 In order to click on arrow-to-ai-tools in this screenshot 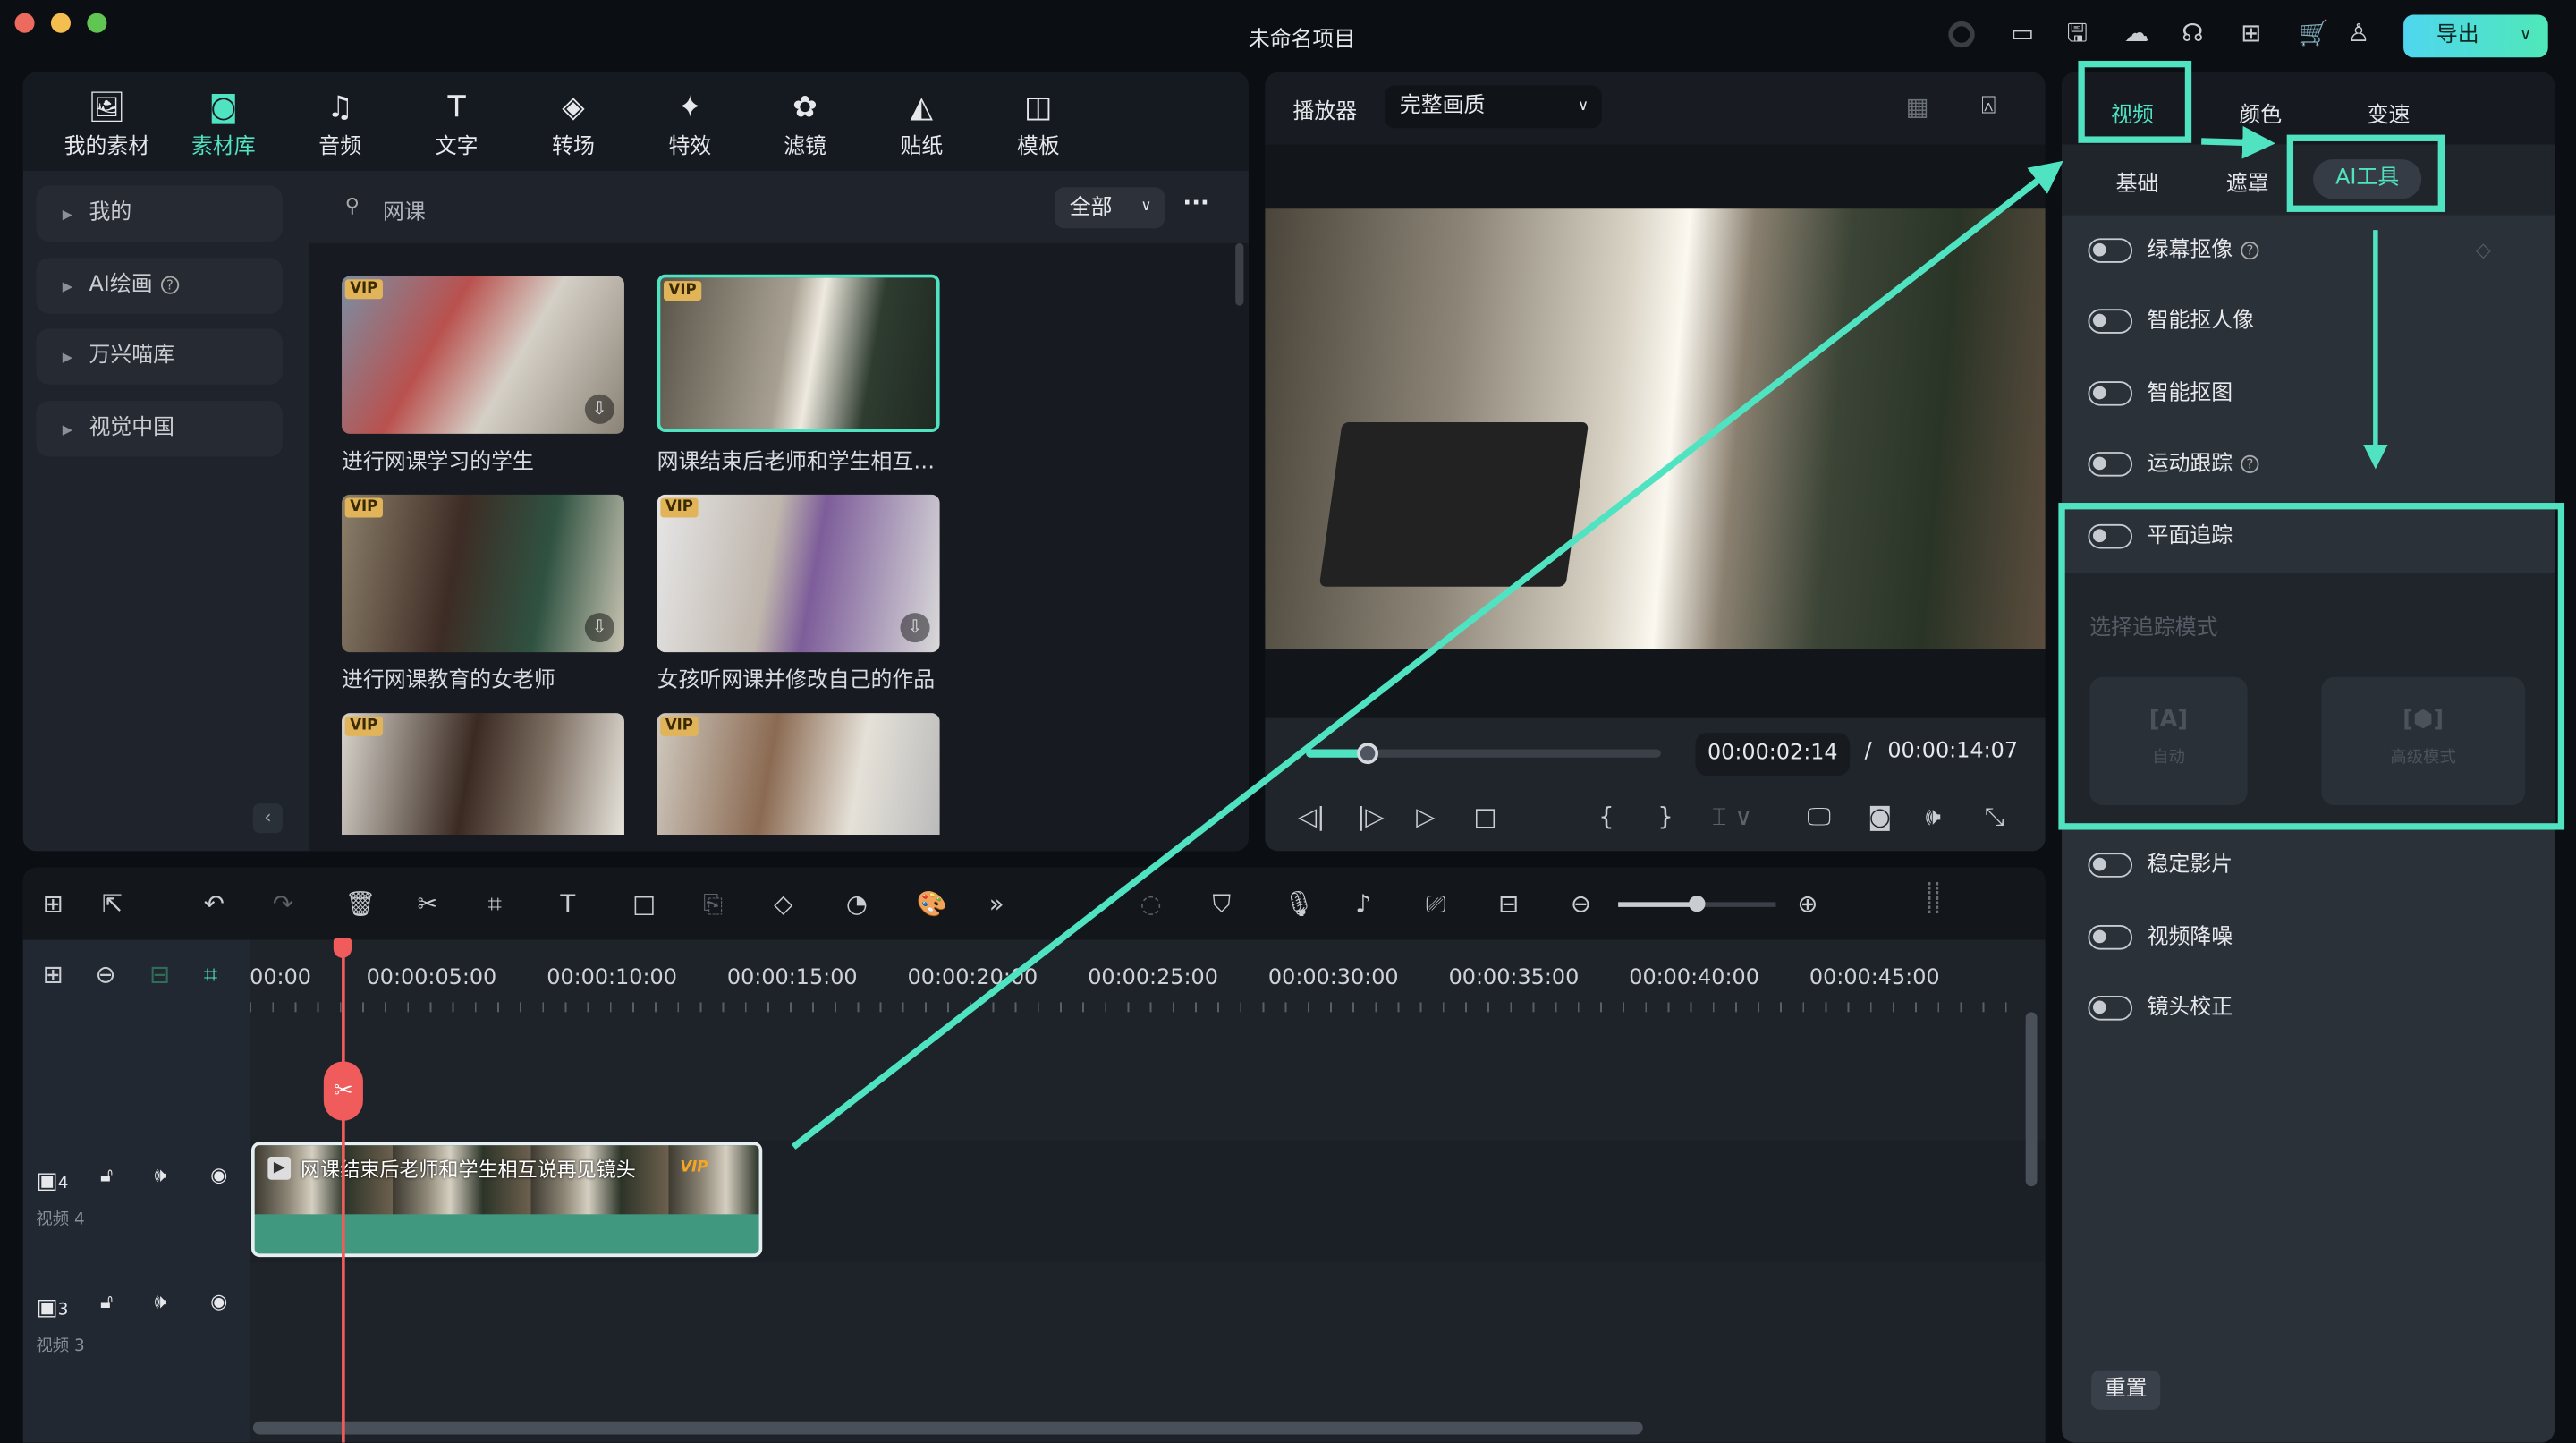, I will do `click(2238, 142)`.